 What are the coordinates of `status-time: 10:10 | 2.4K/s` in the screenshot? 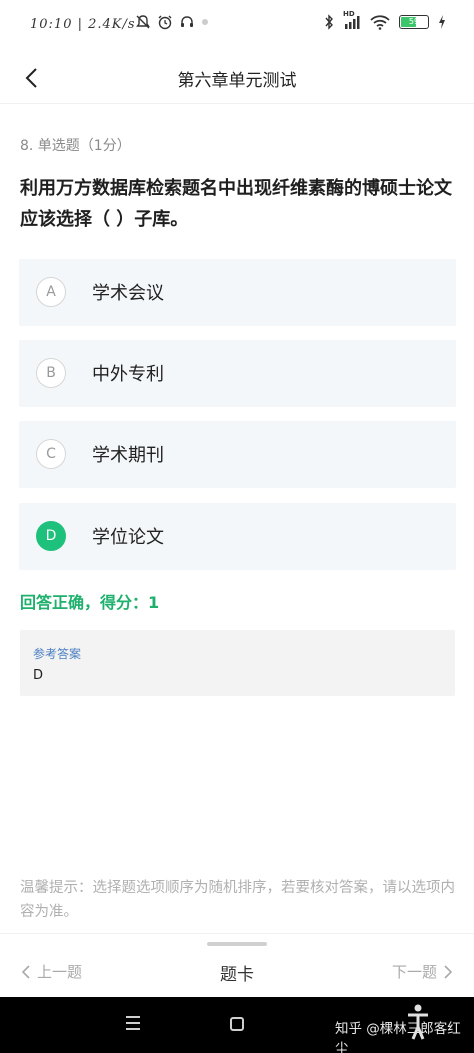 It's located at (83, 24).